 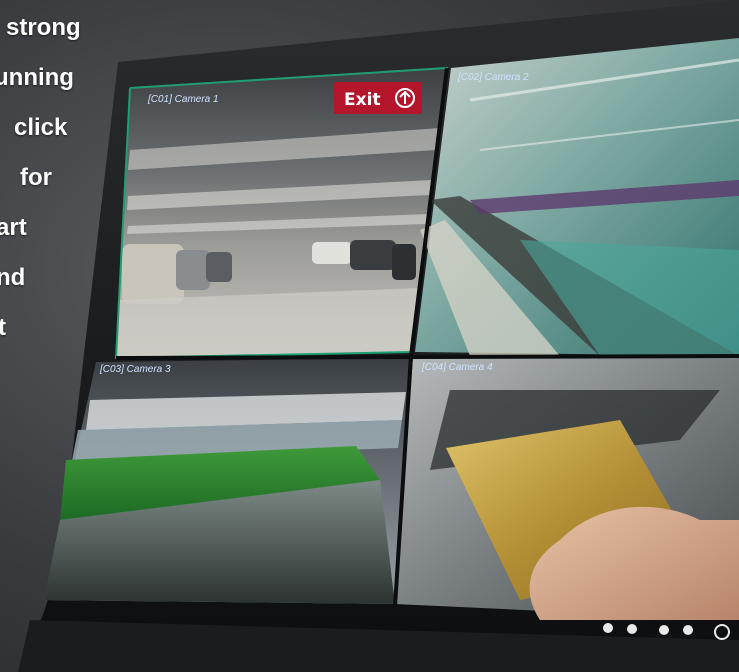 I want to click on camera-2-label: [C02] Camera 2, so click(x=493, y=77).